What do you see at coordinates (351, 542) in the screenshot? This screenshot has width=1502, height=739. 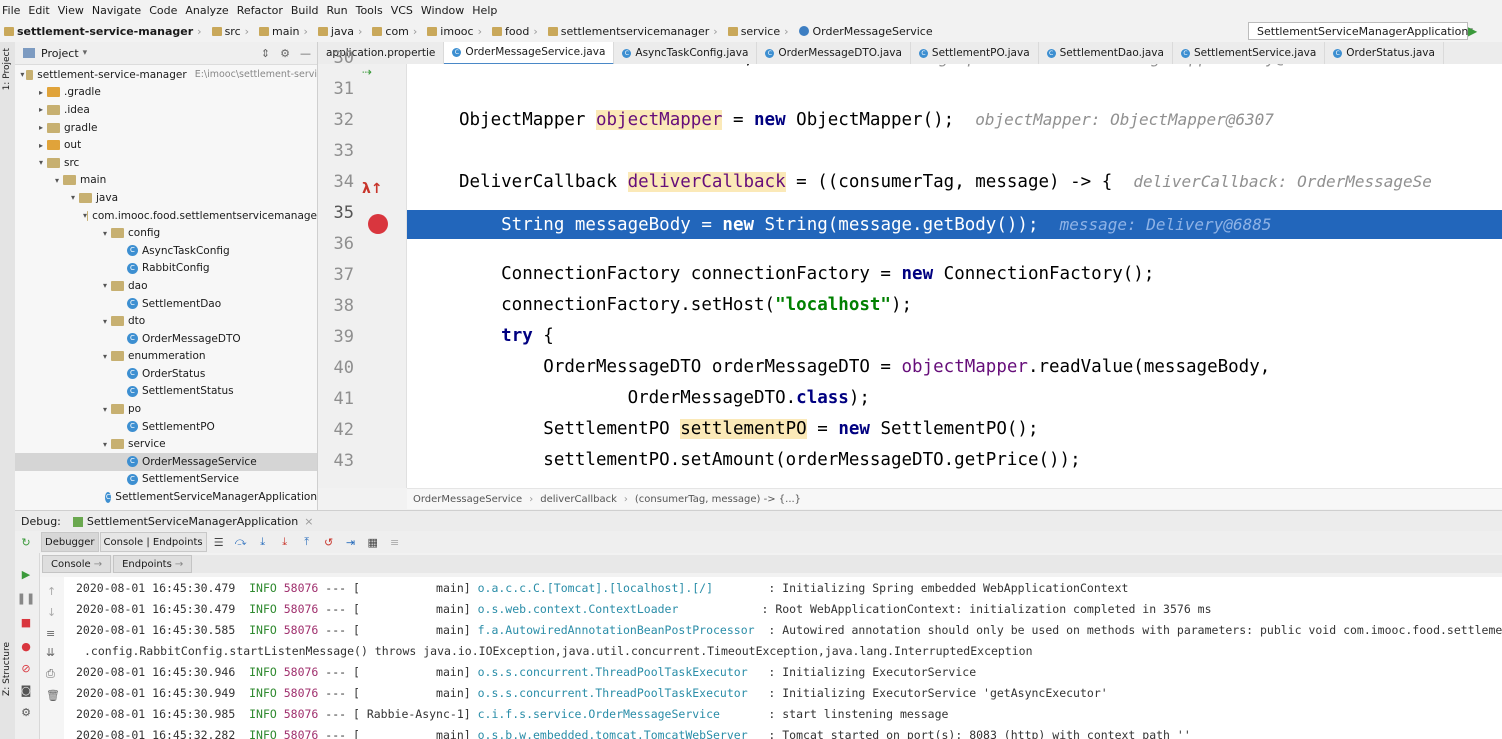 I see `run-to-cursor-icon: ⇥` at bounding box center [351, 542].